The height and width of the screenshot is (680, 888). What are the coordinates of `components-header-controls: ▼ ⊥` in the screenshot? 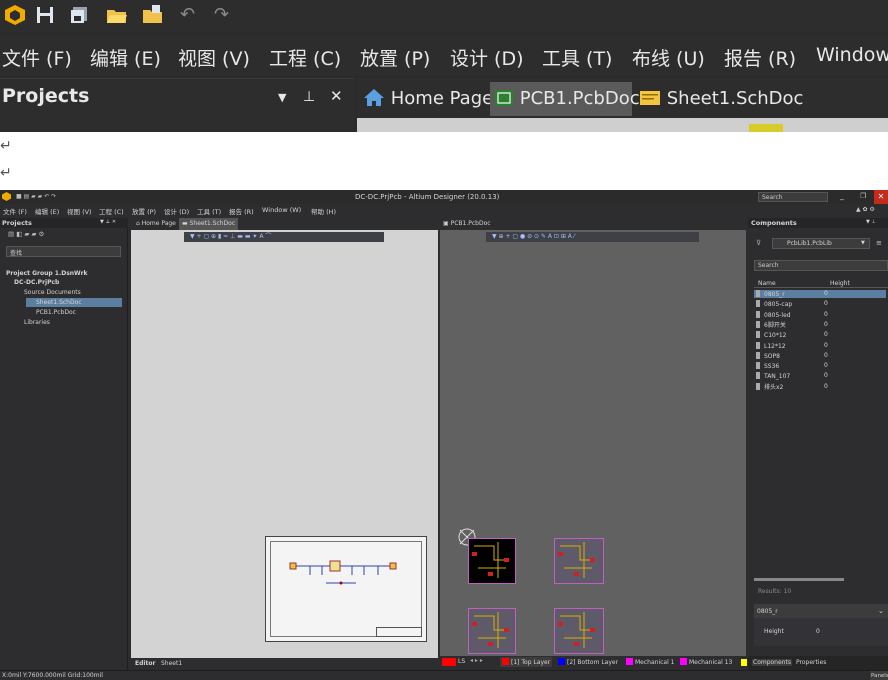 It's located at (871, 222).